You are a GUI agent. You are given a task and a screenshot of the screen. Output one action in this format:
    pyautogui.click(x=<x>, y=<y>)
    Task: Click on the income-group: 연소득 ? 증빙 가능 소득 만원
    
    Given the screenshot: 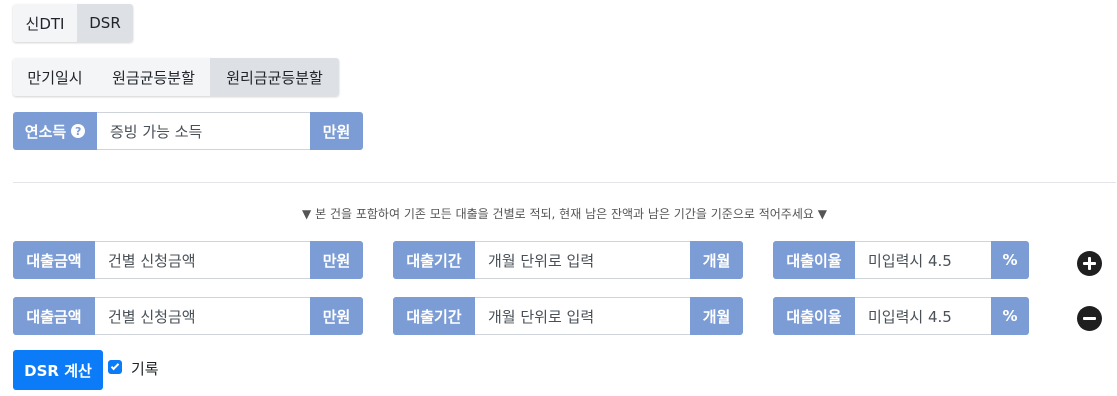 What is the action you would take?
    pyautogui.click(x=188, y=131)
    